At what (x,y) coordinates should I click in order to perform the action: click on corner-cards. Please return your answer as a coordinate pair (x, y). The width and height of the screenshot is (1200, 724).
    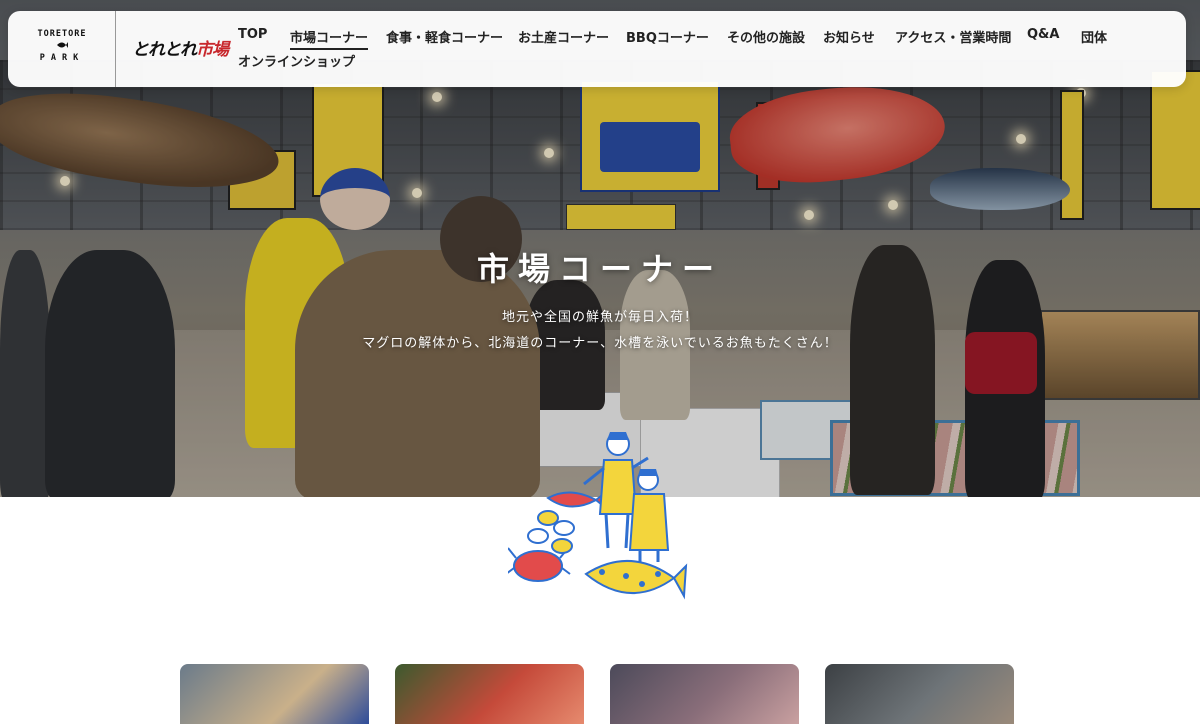
    Looking at the image, I should click on (600, 694).